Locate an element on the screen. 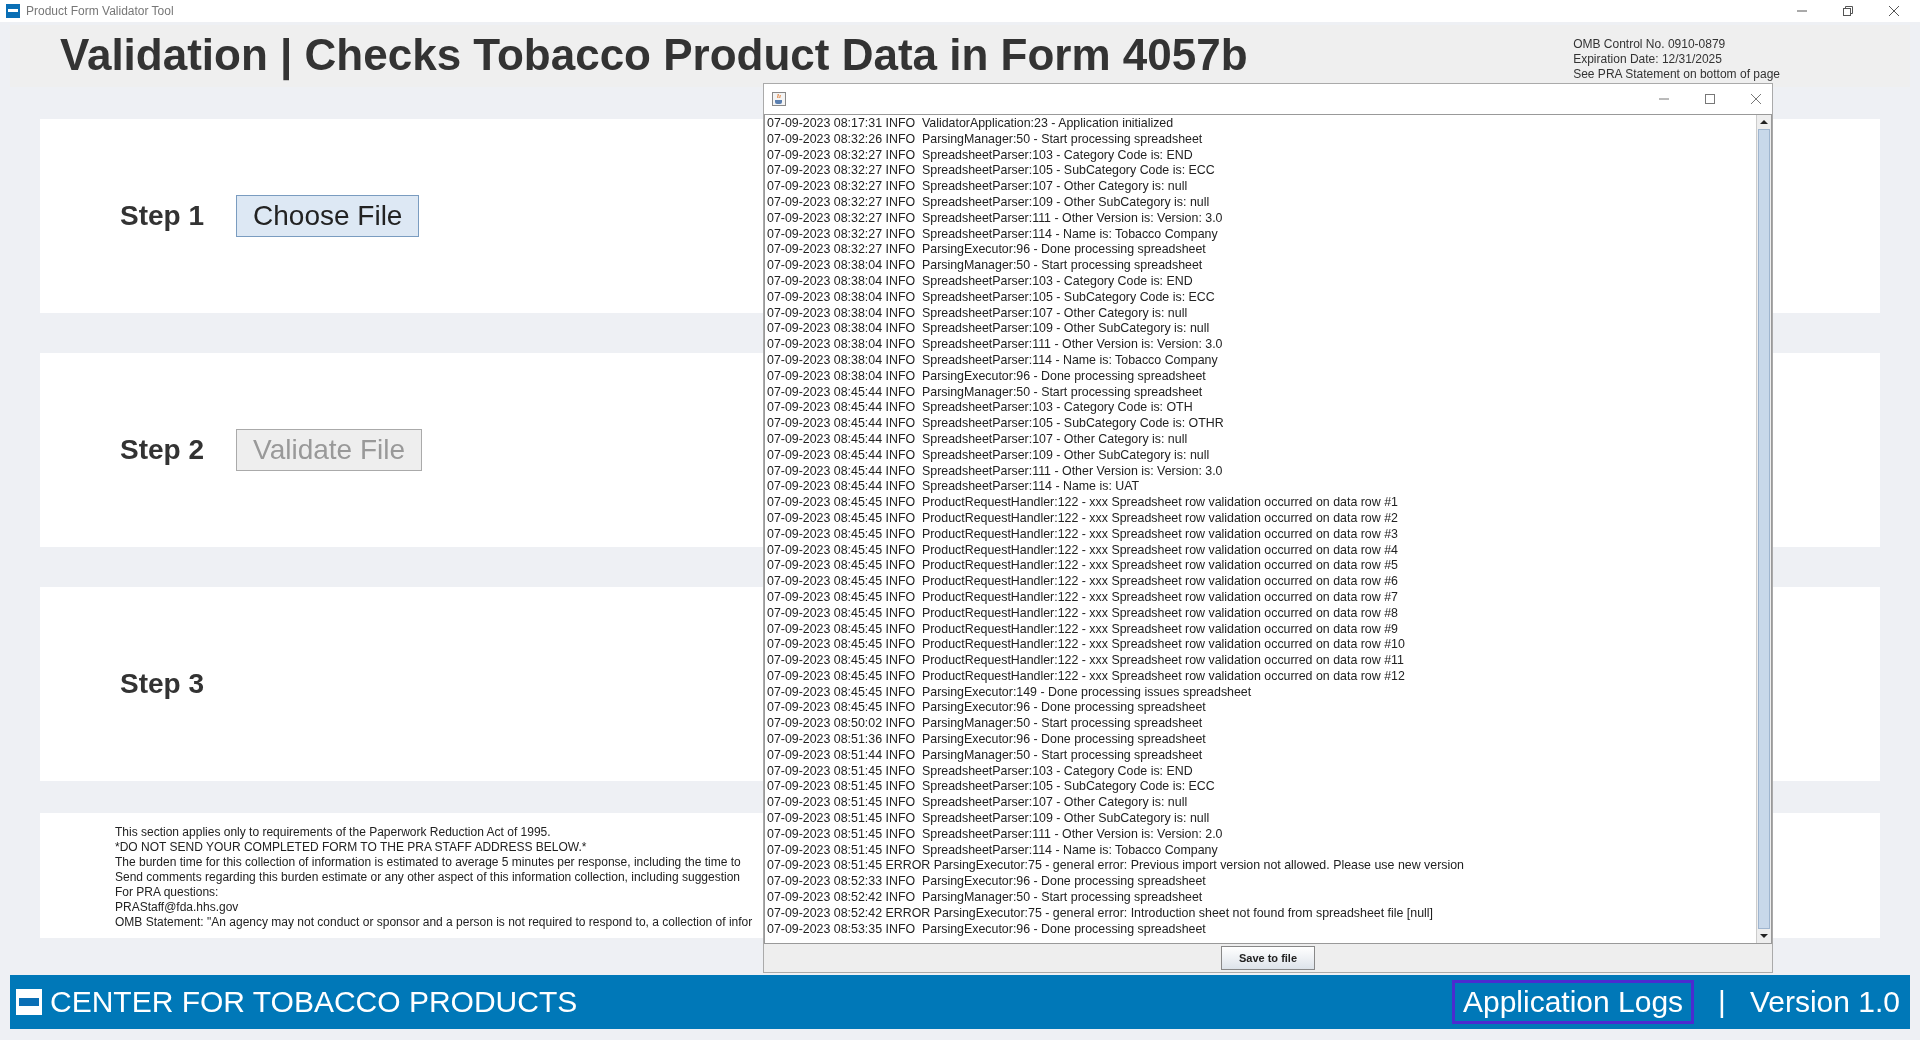  log-line: 07-09-2023 08:51:45 INFO SpreadsheetParser:105 - SubCategory Code is: ECC is located at coordinates (991, 787).